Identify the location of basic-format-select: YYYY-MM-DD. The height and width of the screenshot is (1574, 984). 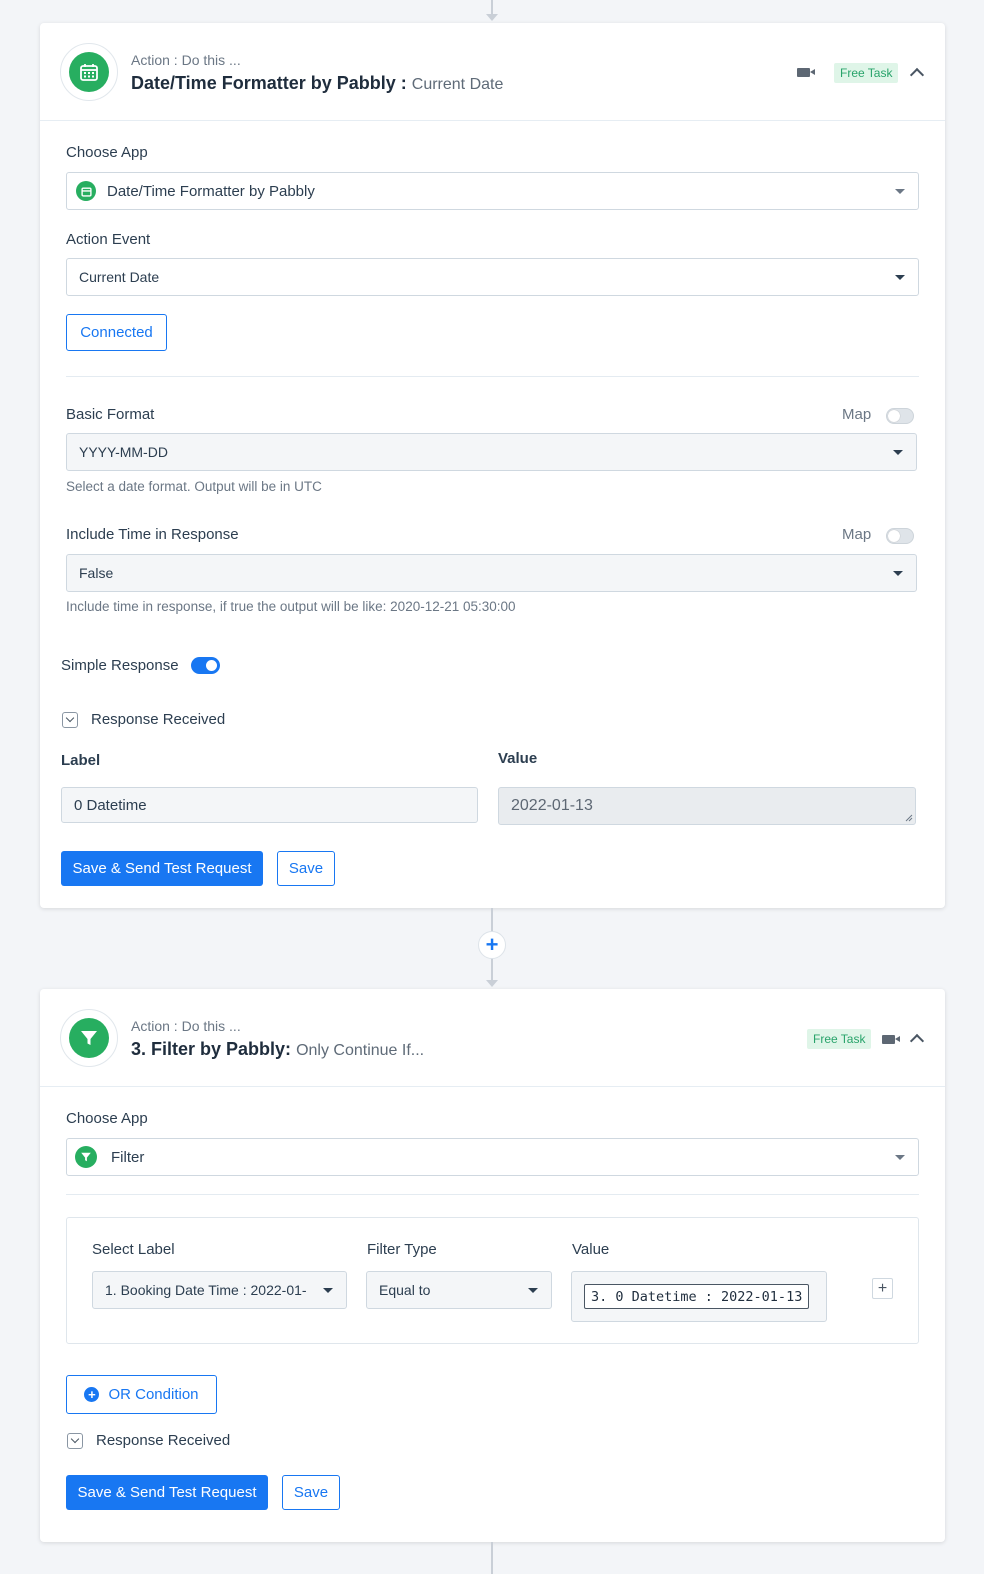
(491, 452).